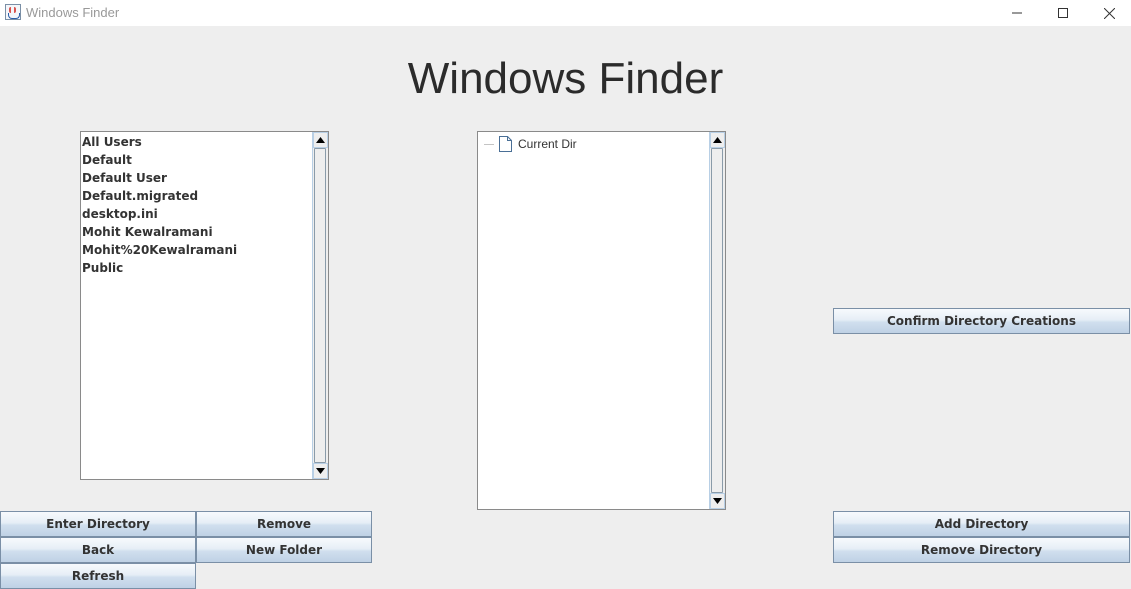  What do you see at coordinates (98, 524) in the screenshot?
I see `enter-directory-button: Enter Directory` at bounding box center [98, 524].